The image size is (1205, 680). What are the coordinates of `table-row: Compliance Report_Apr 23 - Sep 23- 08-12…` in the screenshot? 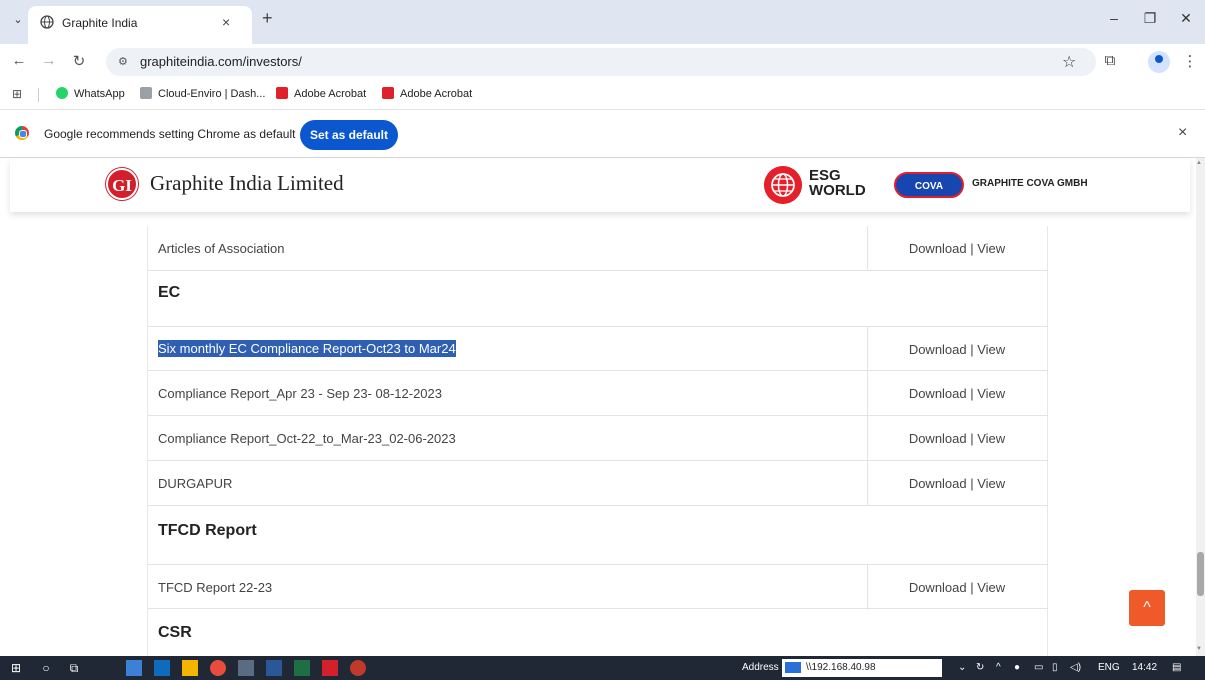 It's located at (598, 393).